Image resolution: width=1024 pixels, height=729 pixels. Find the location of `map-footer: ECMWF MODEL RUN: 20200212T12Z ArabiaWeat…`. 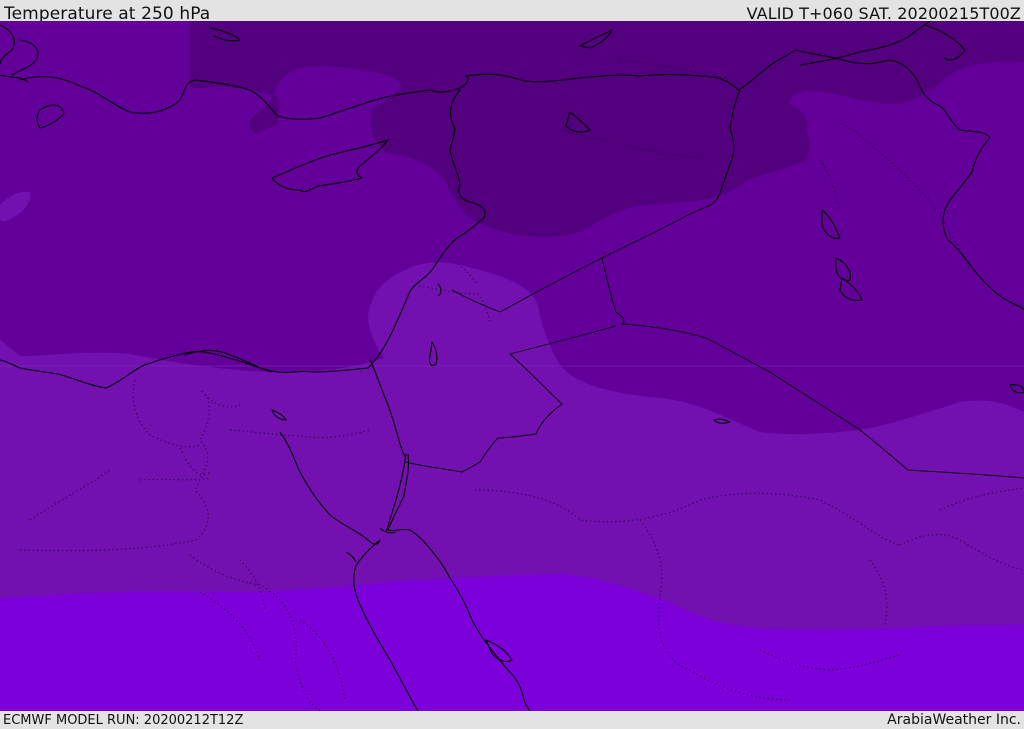

map-footer: ECMWF MODEL RUN: 20200212T12Z ArabiaWeat… is located at coordinates (512, 720).